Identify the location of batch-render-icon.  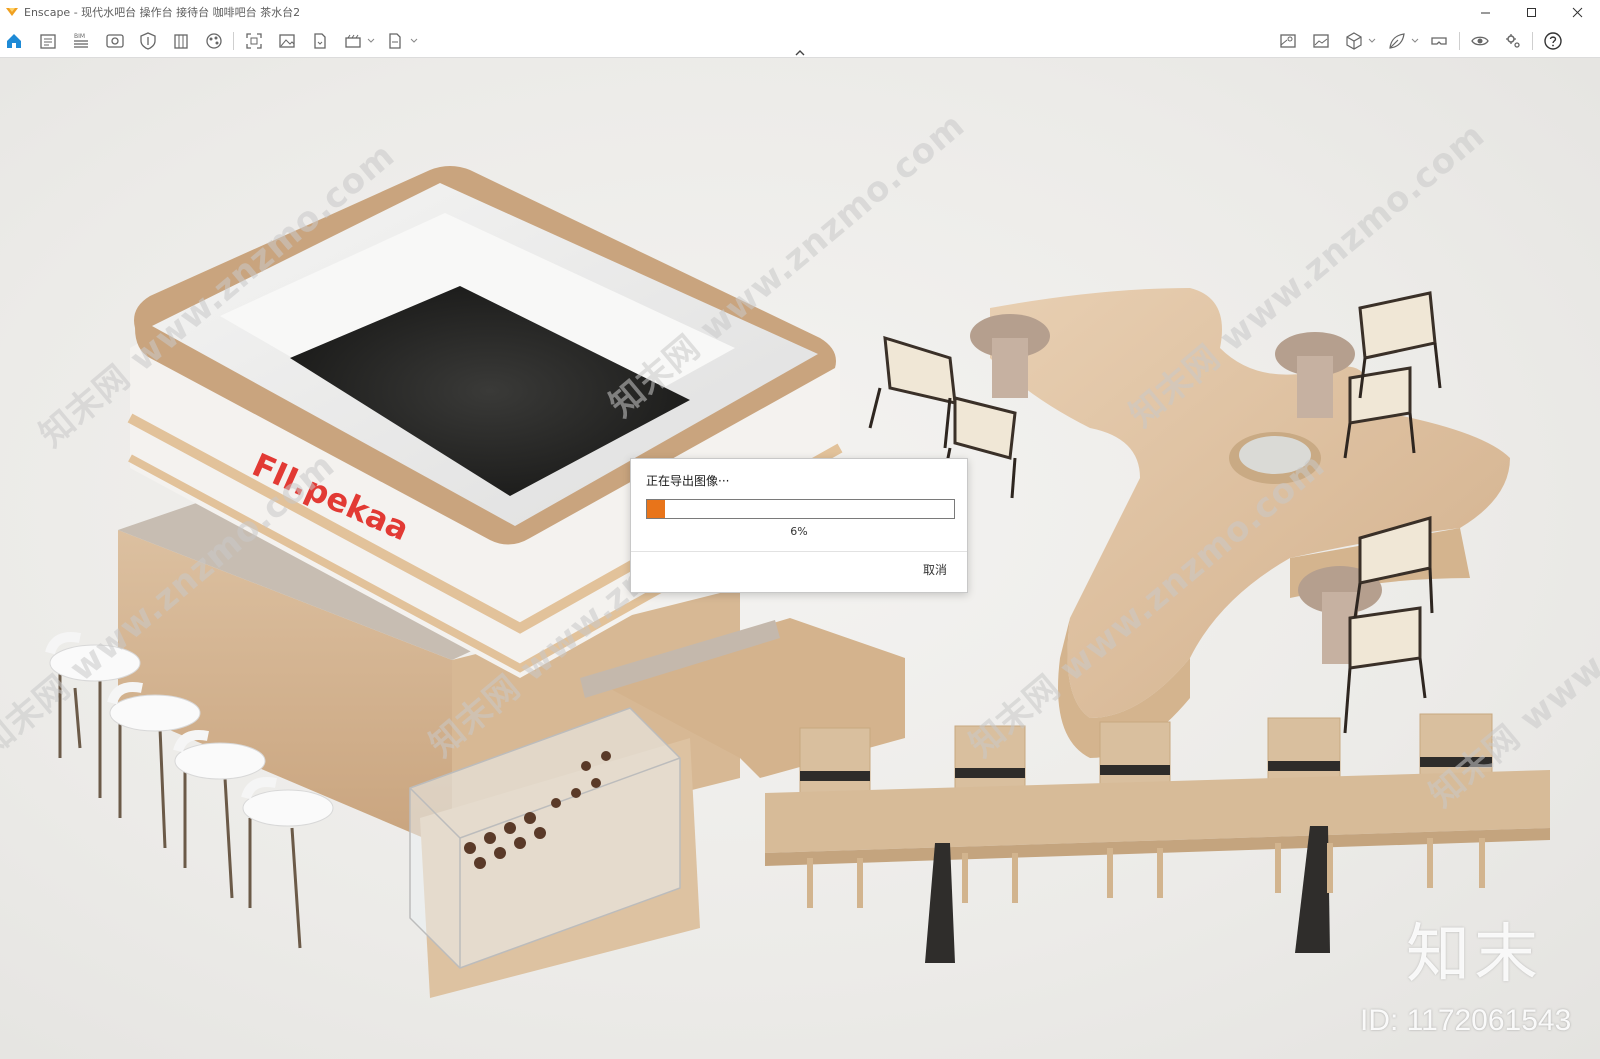
(353, 41).